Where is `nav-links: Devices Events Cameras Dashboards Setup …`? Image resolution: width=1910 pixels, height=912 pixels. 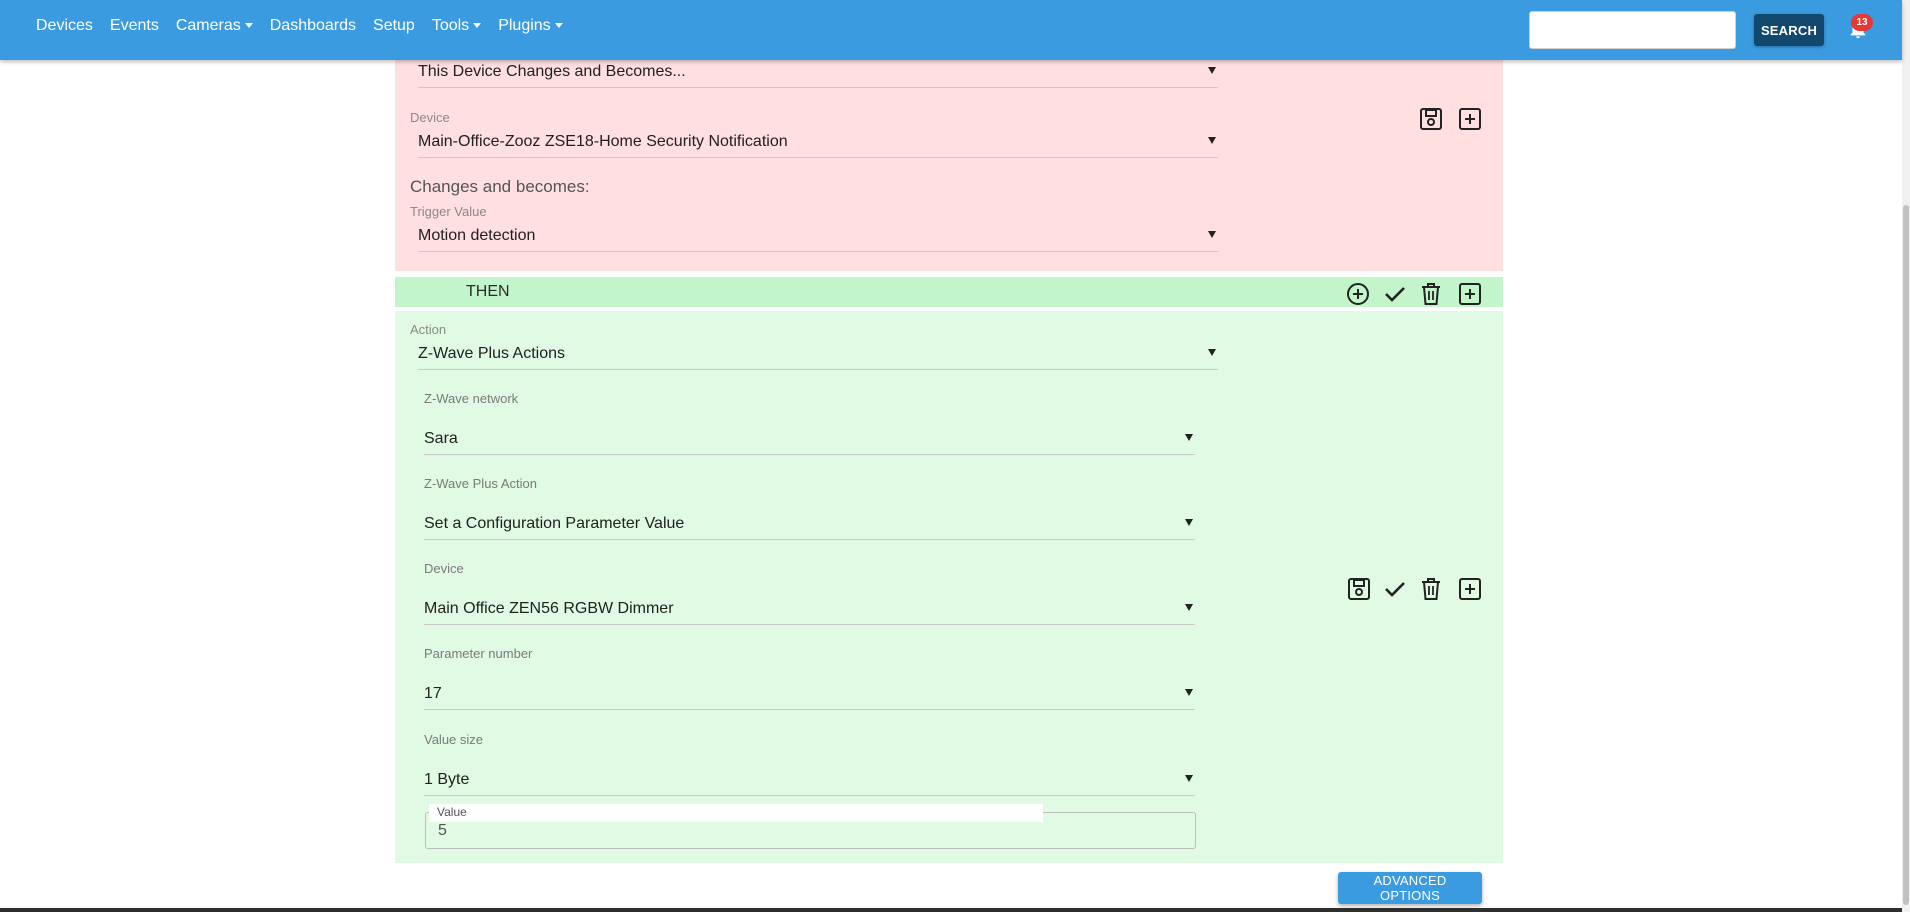
nav-links: Devices Events Cameras Dashboards Setup … is located at coordinates (308, 26).